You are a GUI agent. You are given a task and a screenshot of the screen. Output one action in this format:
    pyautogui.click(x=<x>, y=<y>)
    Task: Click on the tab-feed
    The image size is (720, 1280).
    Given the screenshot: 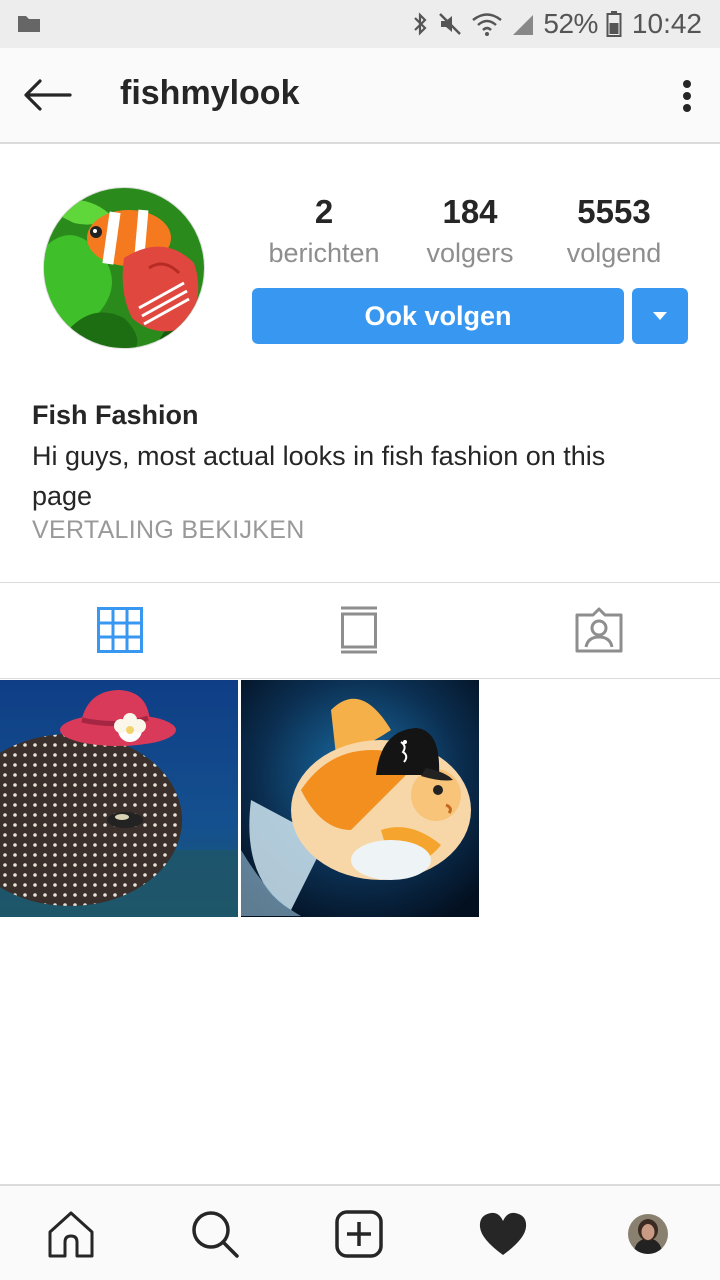 What is the action you would take?
    pyautogui.click(x=359, y=630)
    